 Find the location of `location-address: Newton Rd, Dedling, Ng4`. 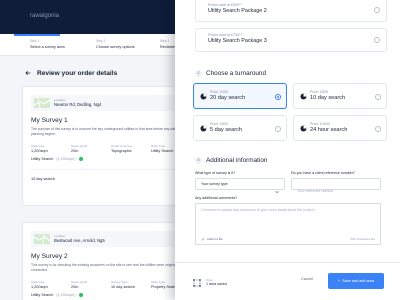

location-address: Newton Rd, Dedling, Ng4 is located at coordinates (78, 104).